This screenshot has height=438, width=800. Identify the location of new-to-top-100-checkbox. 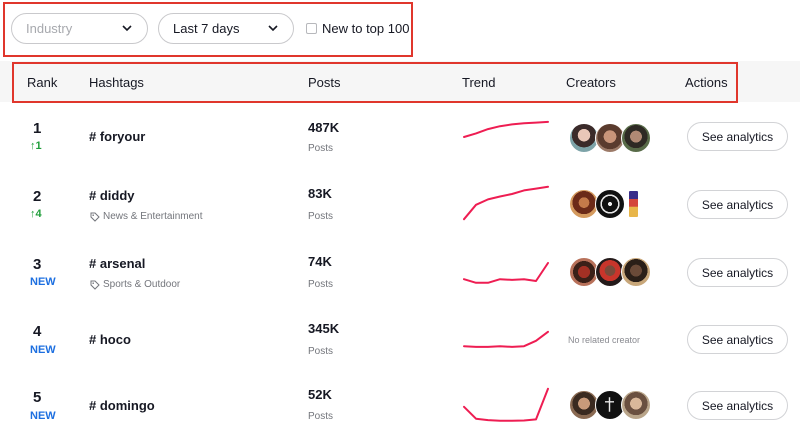
(311, 28).